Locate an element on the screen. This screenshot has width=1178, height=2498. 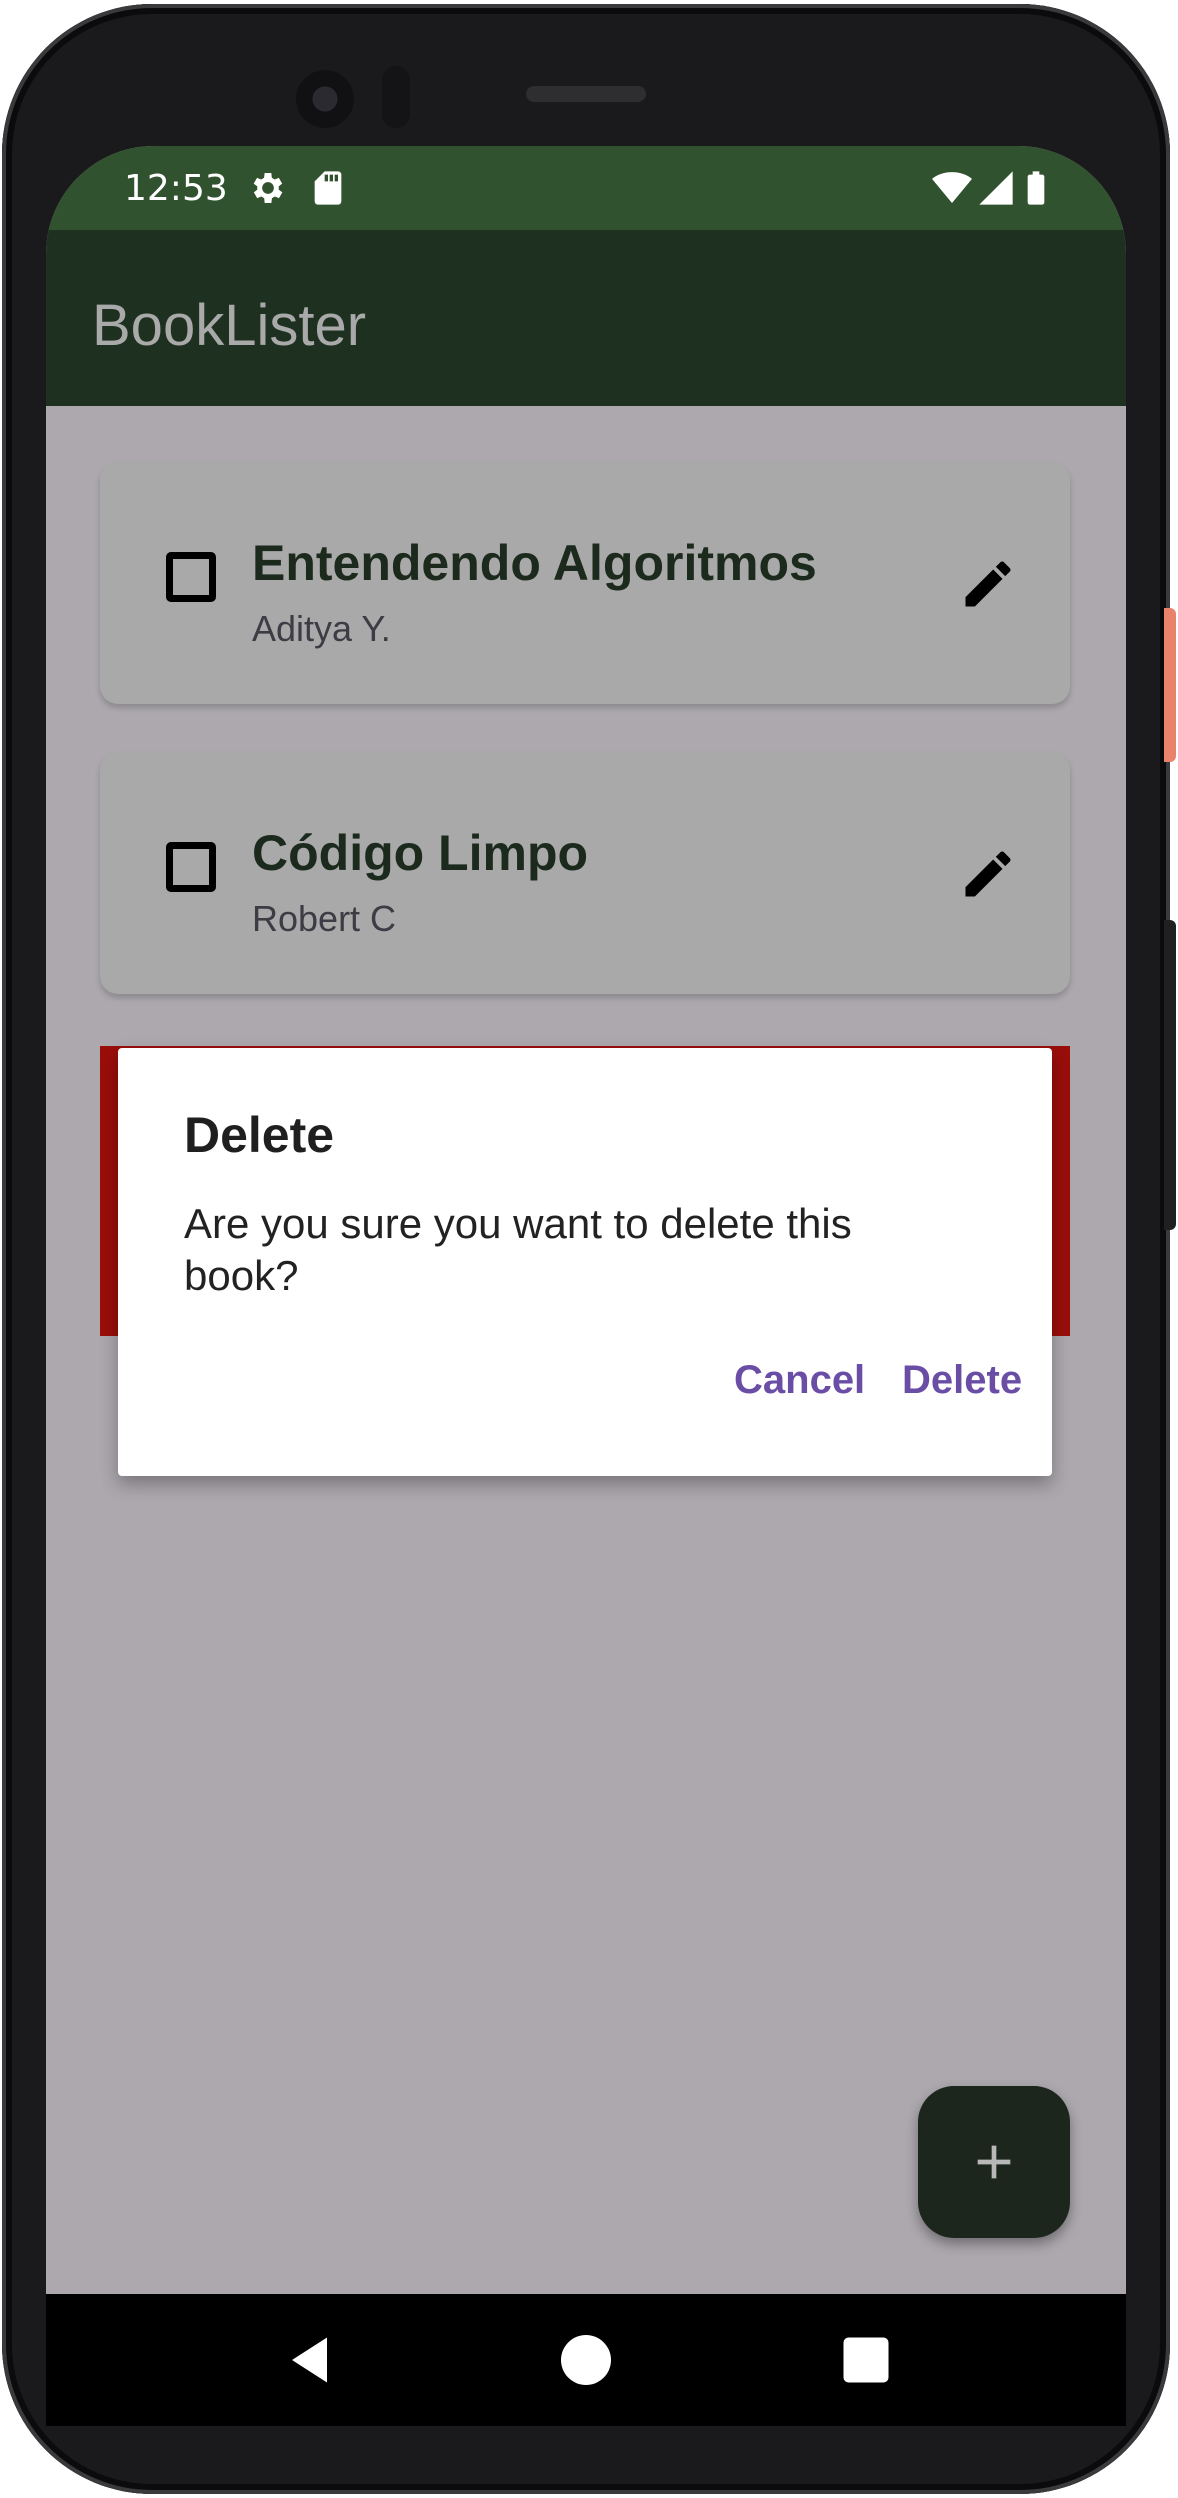
status-bar: 12:53 is located at coordinates (586, 188).